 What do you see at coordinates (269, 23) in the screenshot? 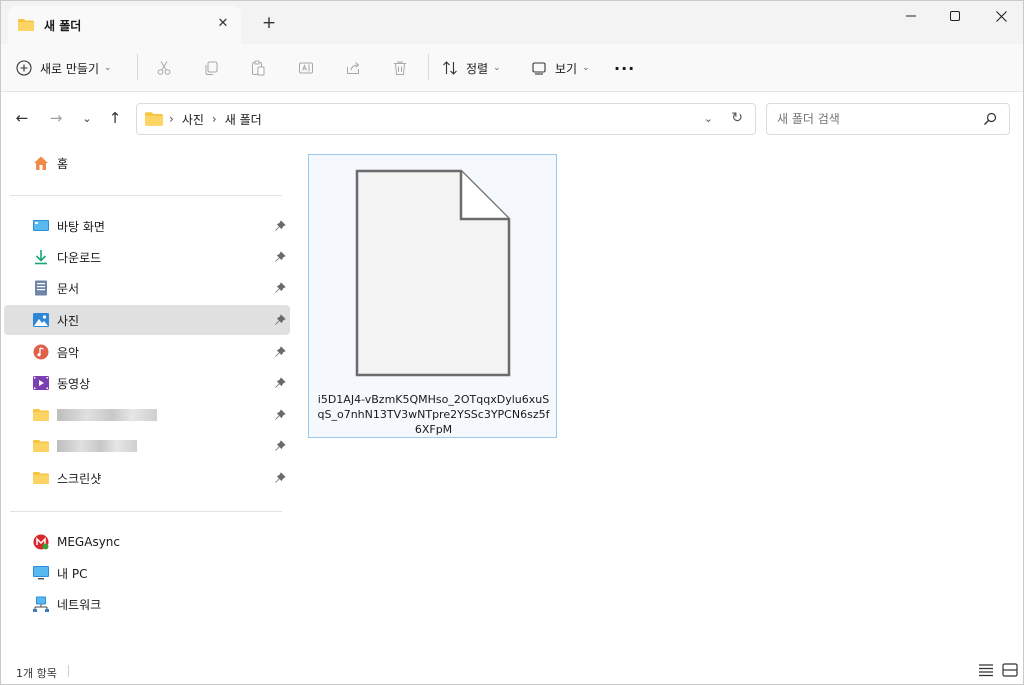
I see `plus-icon: +` at bounding box center [269, 23].